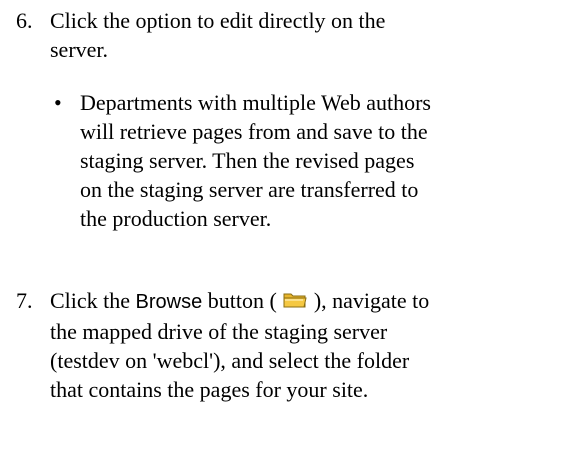  I want to click on bullet-line: staging server. Then the revised pages, so click(247, 160).